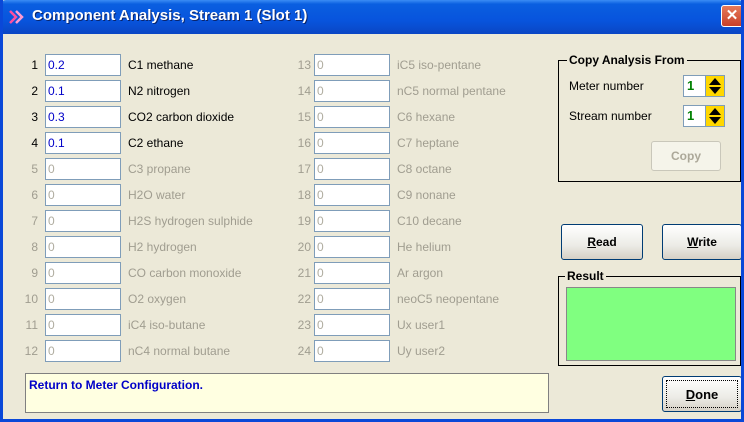 The height and width of the screenshot is (422, 744). I want to click on write-button: Write, so click(701, 242).